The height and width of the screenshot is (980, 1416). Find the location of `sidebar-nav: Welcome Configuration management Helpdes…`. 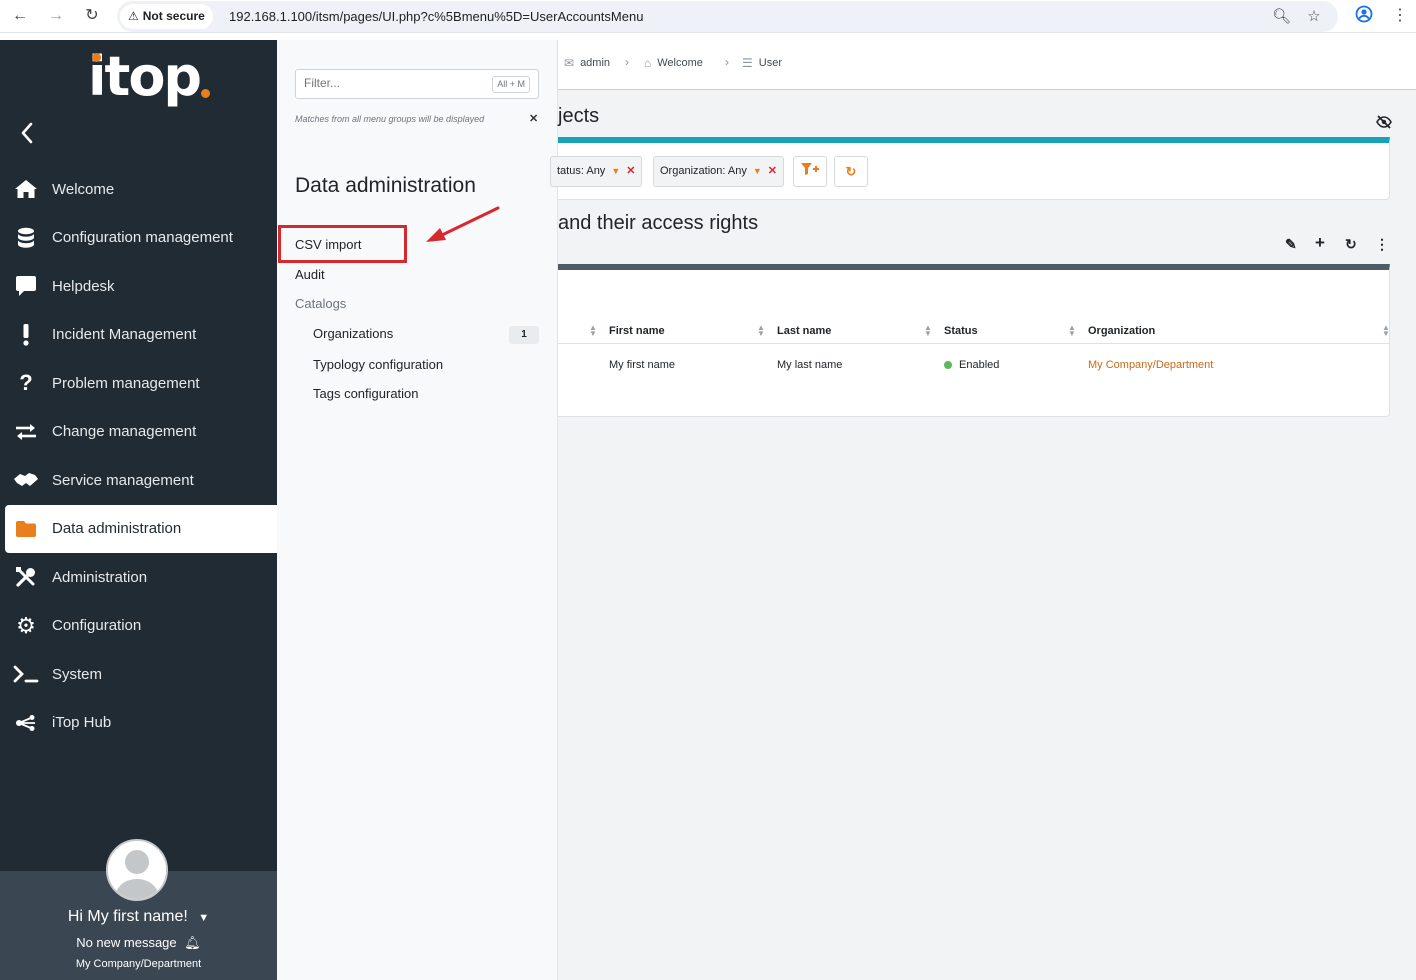

sidebar-nav: Welcome Configuration management Helpdes… is located at coordinates (138, 456).